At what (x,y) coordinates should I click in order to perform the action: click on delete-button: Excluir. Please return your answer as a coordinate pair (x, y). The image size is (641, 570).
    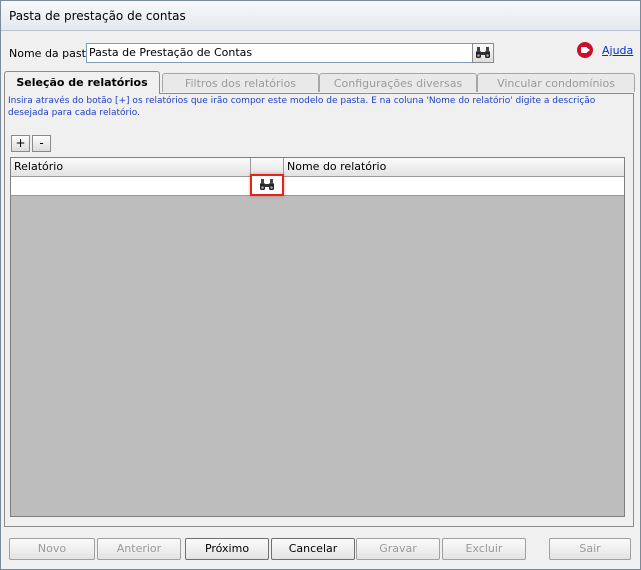
    Looking at the image, I should click on (484, 549).